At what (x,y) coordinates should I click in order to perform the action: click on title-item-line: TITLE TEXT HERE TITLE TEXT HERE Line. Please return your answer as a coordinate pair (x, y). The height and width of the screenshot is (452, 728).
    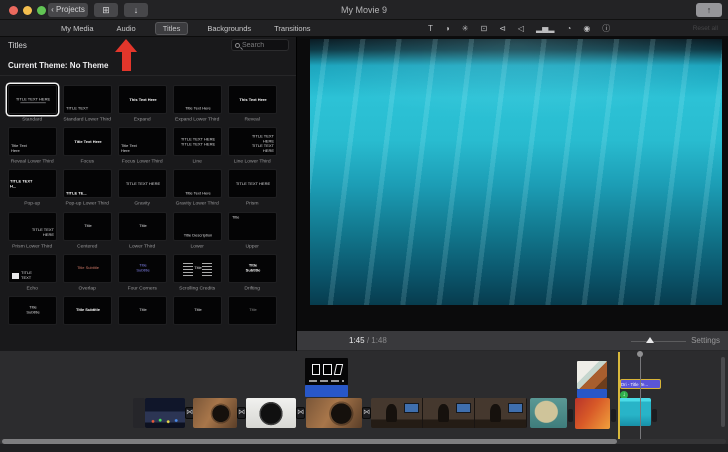
    Looking at the image, I should click on (197, 147).